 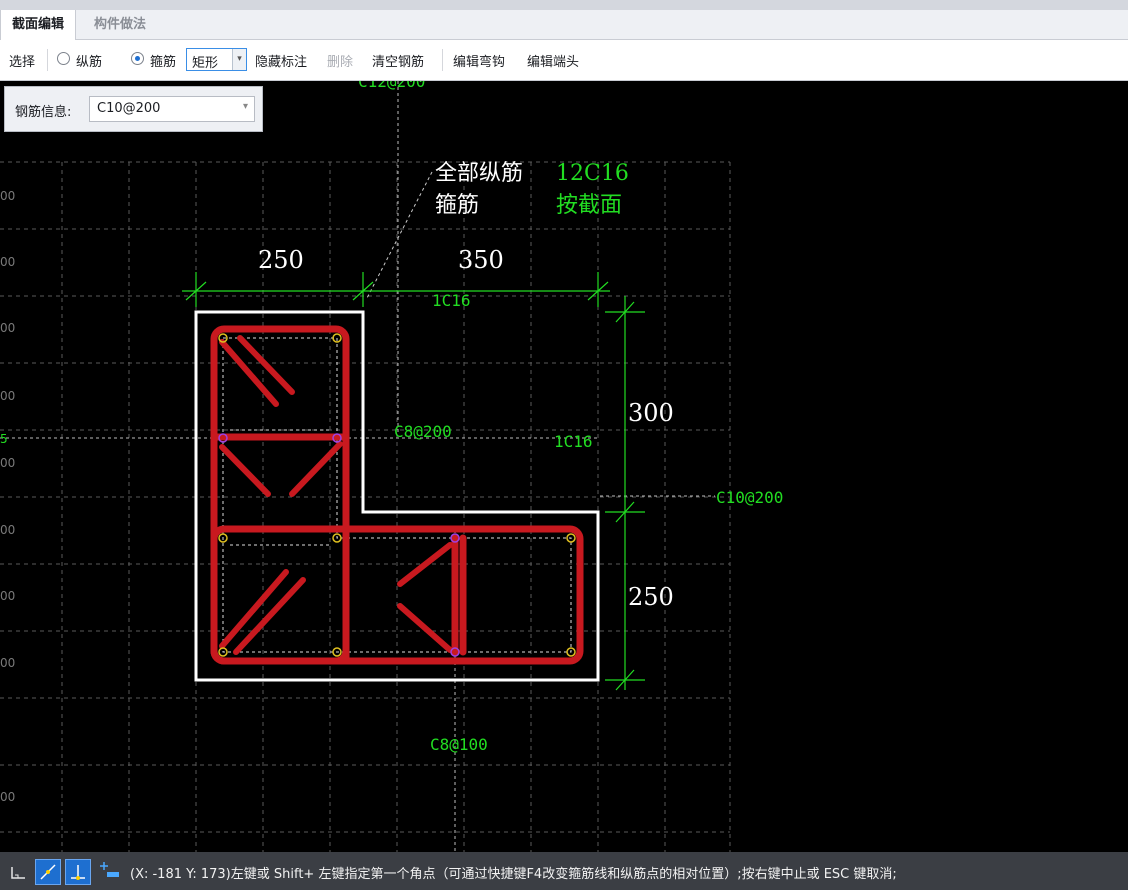 I want to click on shape-select-value: 矩形, so click(x=205, y=63).